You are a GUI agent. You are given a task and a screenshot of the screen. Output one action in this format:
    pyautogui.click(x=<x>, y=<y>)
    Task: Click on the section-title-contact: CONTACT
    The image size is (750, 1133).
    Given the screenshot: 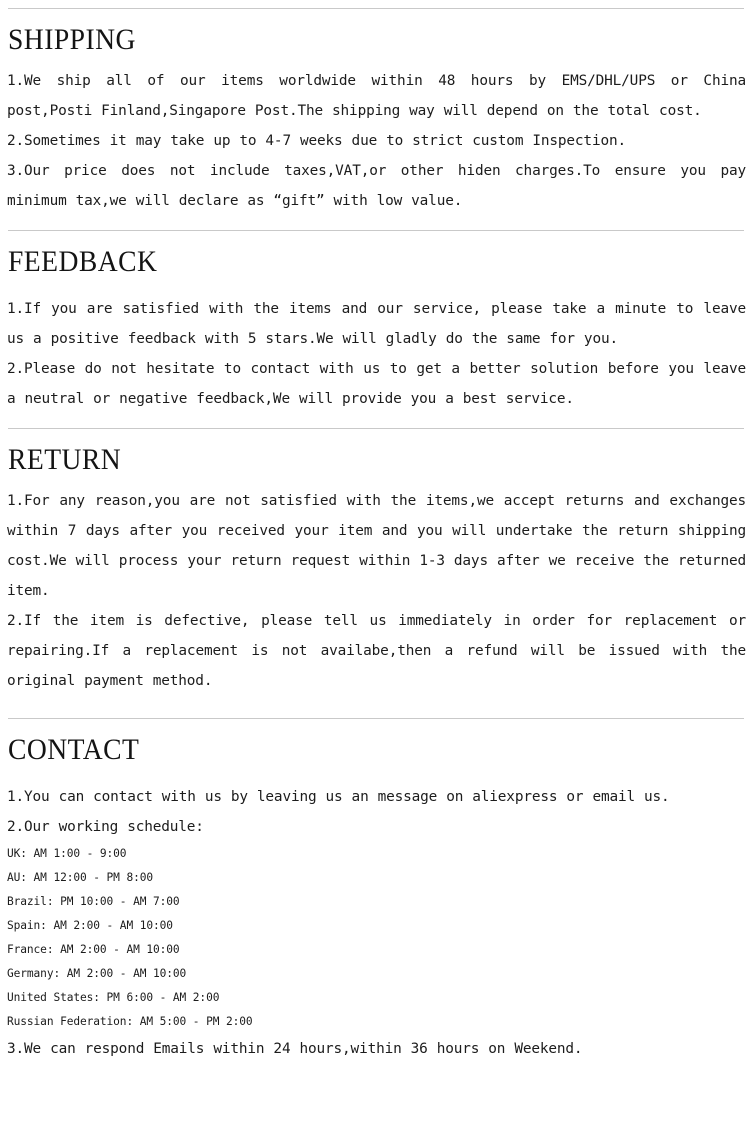 What is the action you would take?
    pyautogui.click(x=74, y=749)
    